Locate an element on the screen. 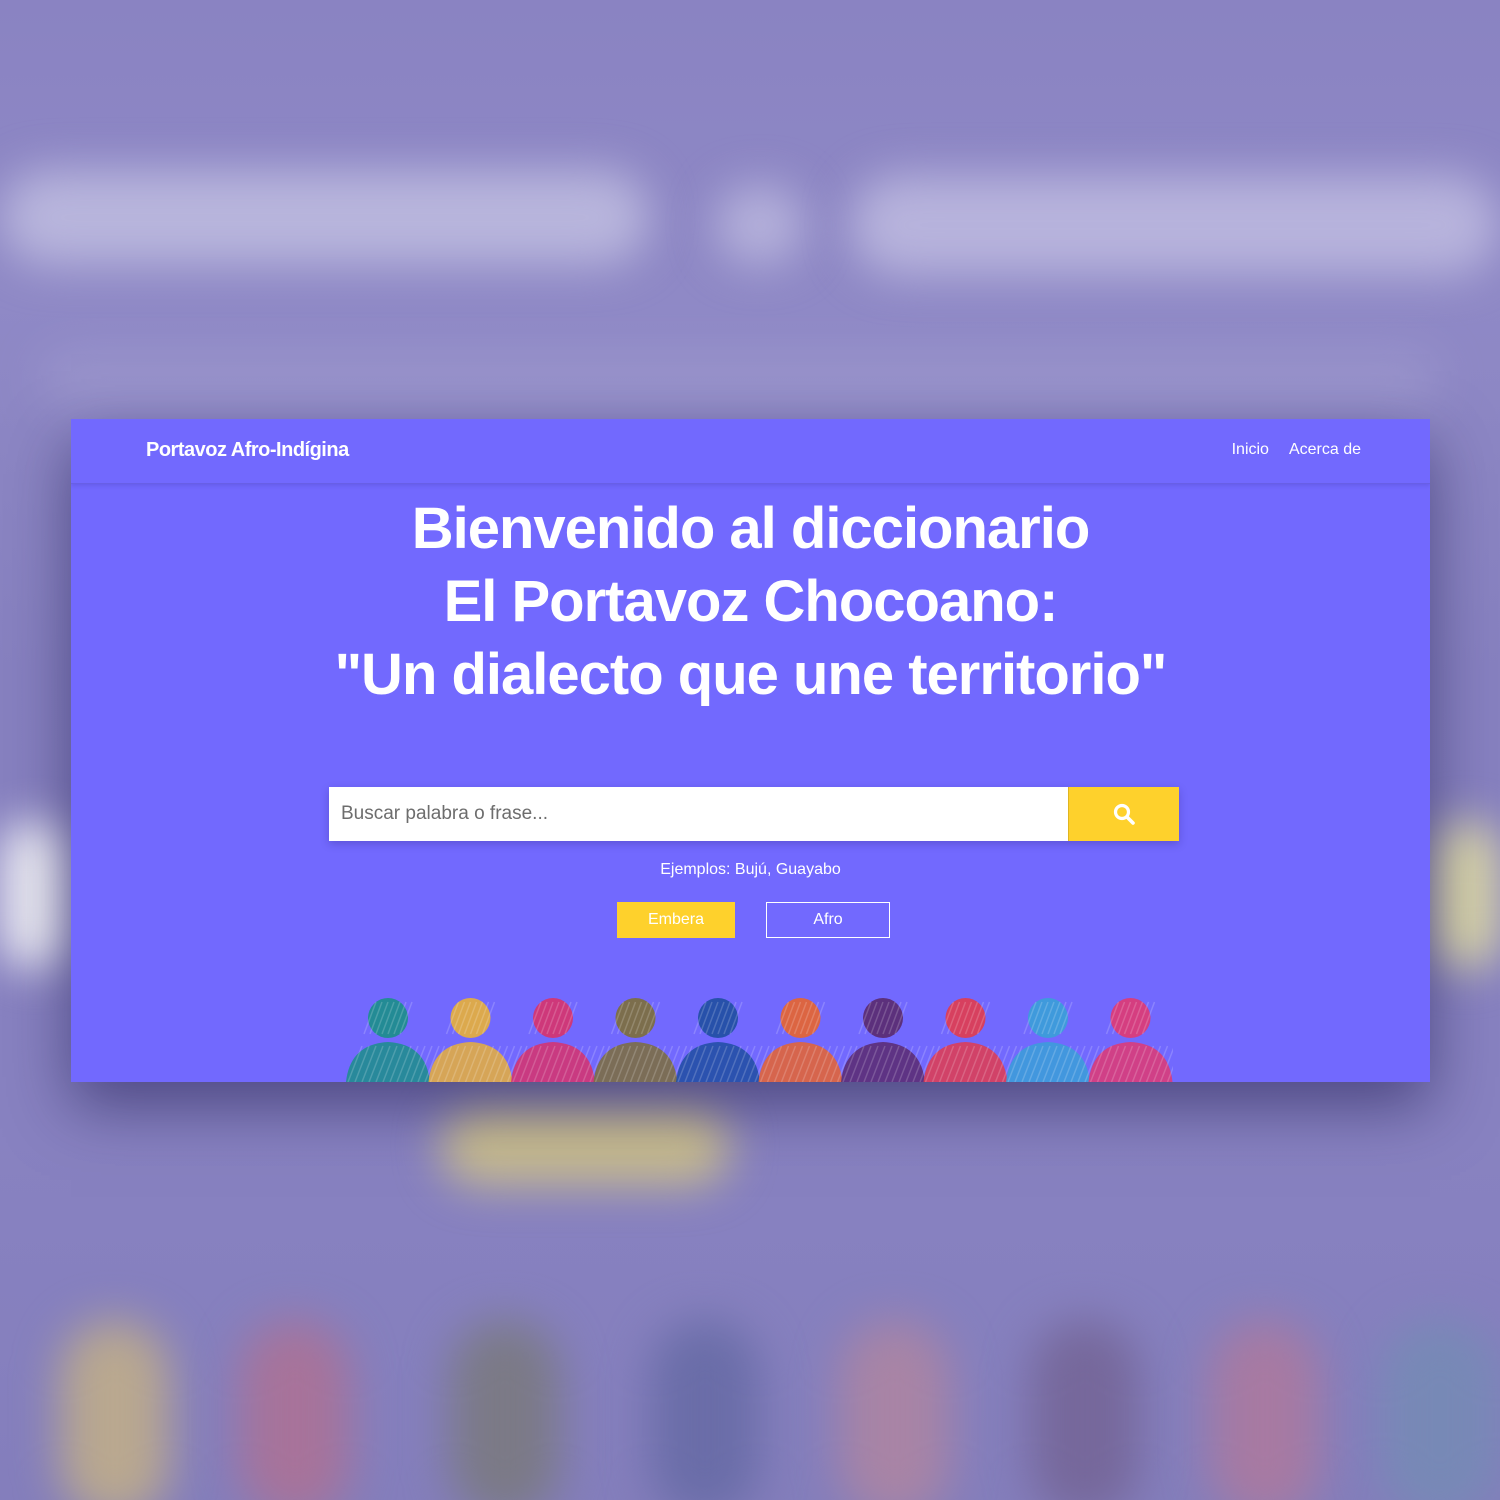 Image resolution: width=1500 pixels, height=1500 pixels. embera-button: Embera is located at coordinates (676, 920).